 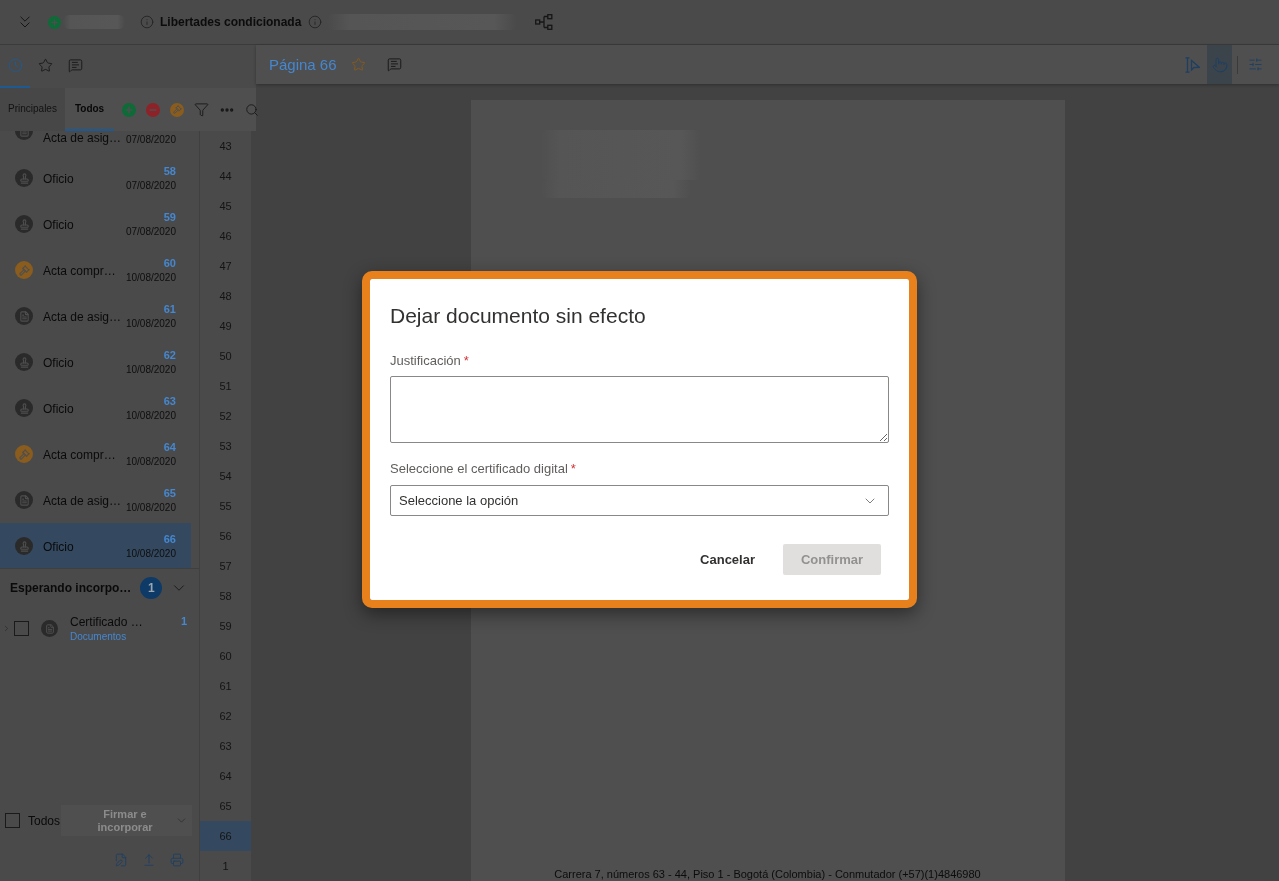 I want to click on filter-icon, so click(x=202, y=109).